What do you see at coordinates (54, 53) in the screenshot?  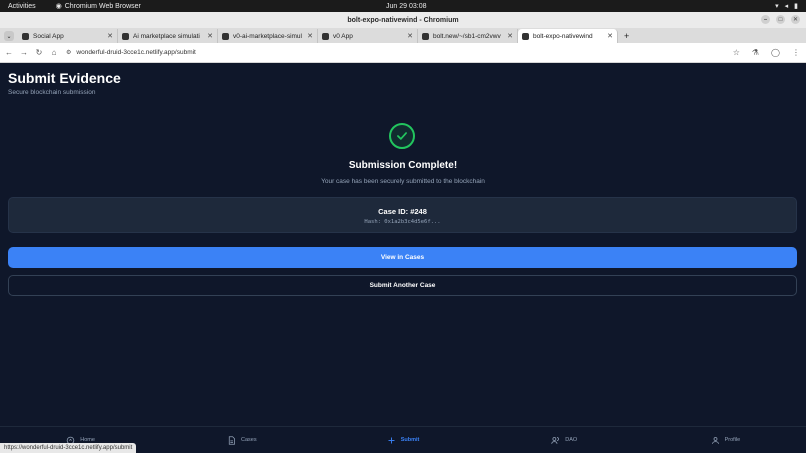 I see `home-icon: ⌂` at bounding box center [54, 53].